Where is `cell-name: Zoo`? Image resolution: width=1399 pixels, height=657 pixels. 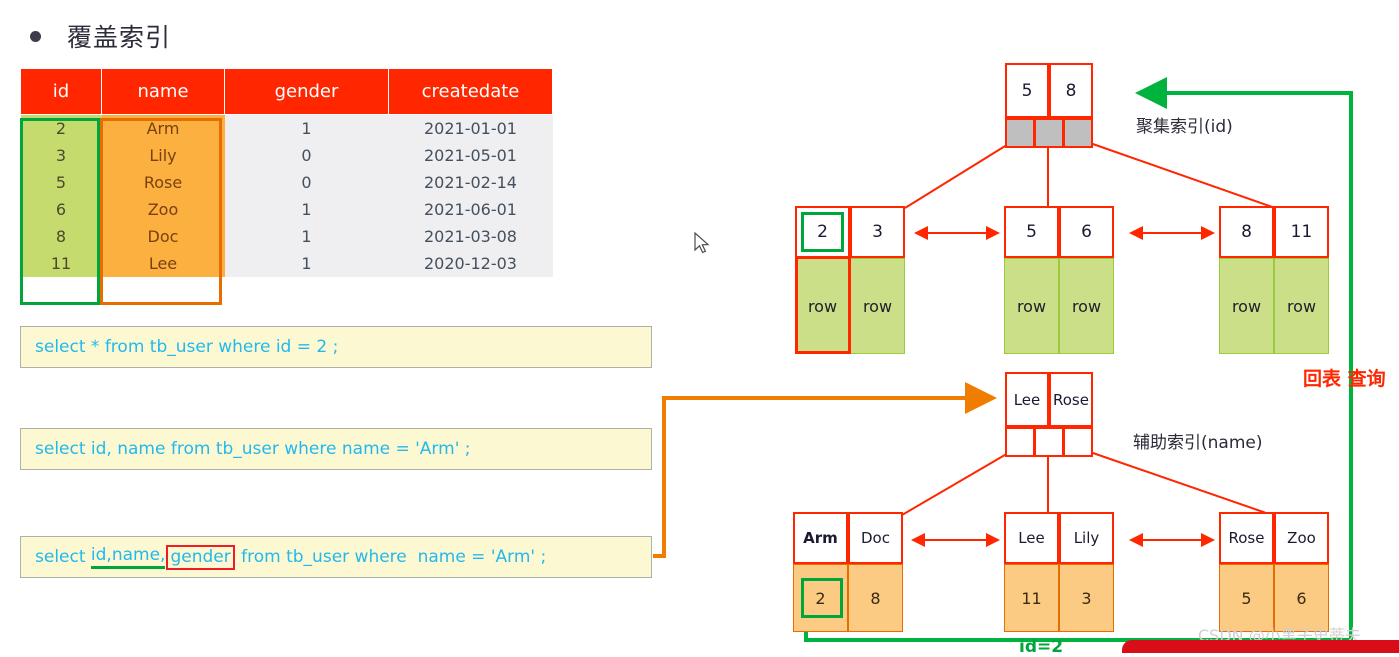 cell-name: Zoo is located at coordinates (163, 209).